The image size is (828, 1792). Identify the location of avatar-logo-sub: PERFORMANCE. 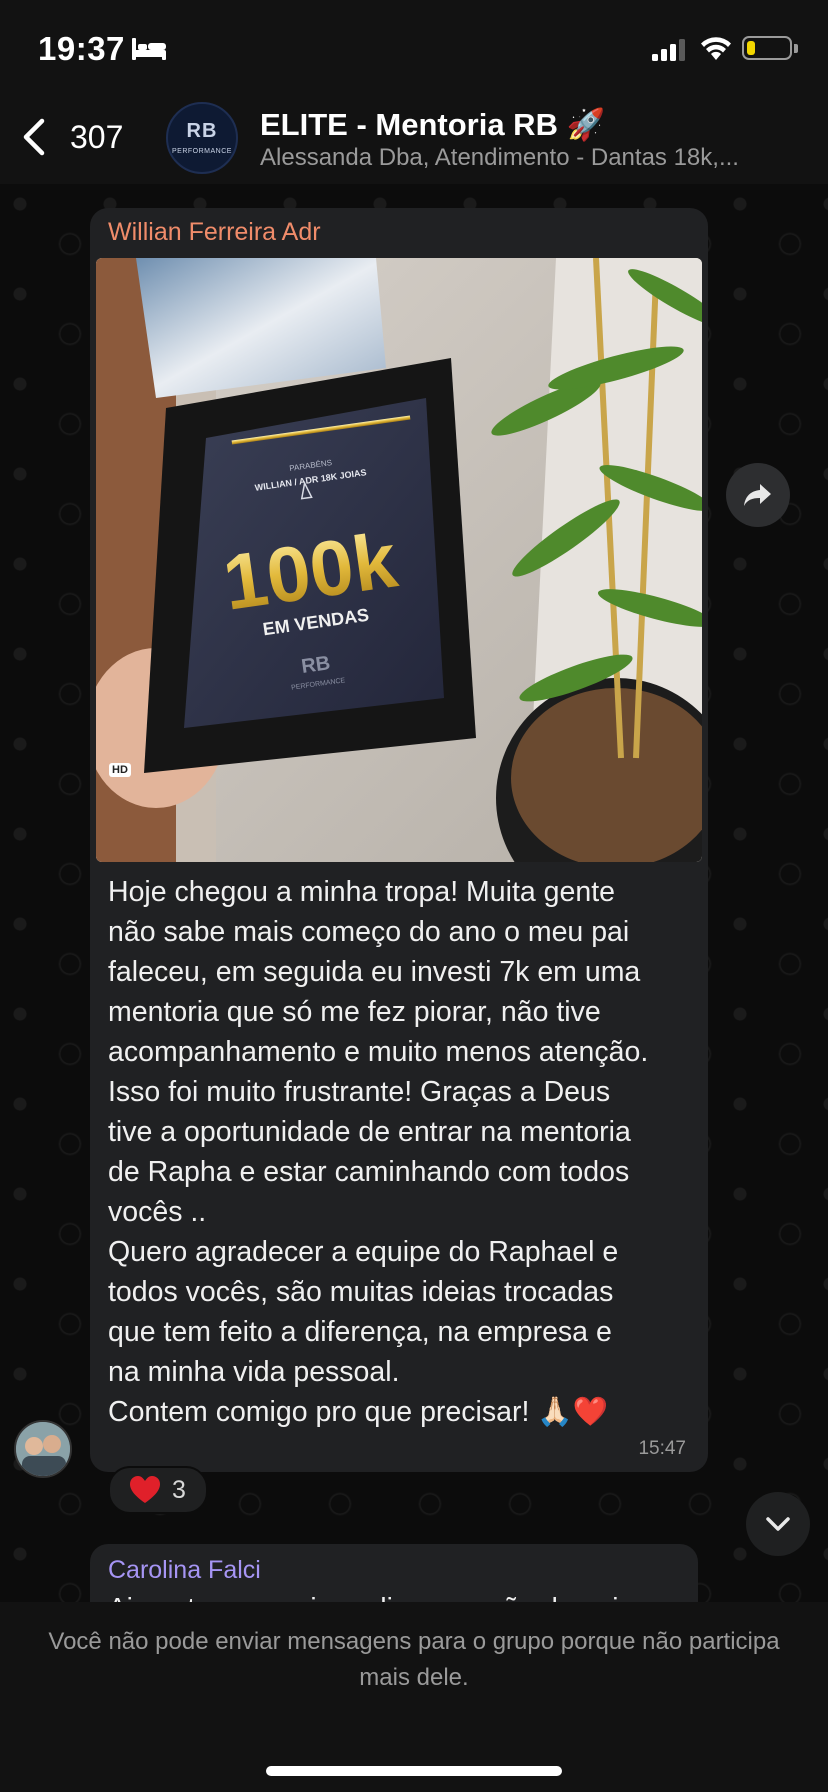
(202, 151).